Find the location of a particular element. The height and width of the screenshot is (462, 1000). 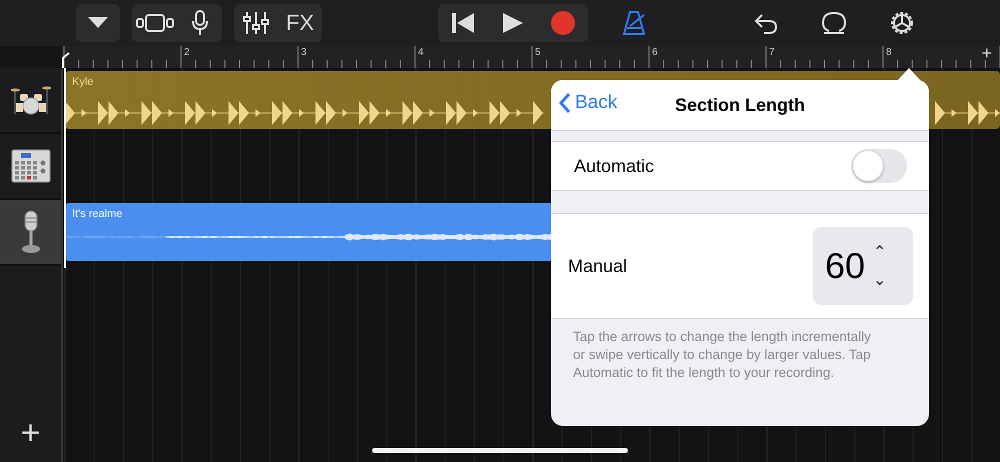

bar-number: 2 is located at coordinates (187, 52).